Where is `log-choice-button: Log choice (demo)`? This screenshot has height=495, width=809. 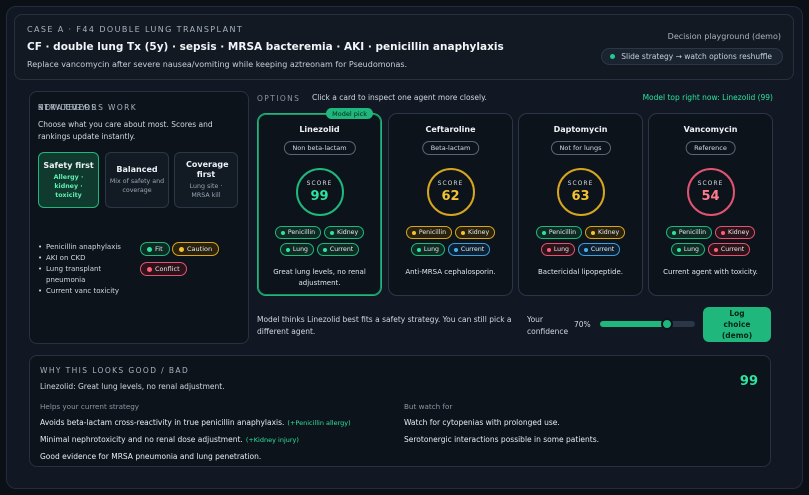
log-choice-button: Log choice (demo) is located at coordinates (737, 324).